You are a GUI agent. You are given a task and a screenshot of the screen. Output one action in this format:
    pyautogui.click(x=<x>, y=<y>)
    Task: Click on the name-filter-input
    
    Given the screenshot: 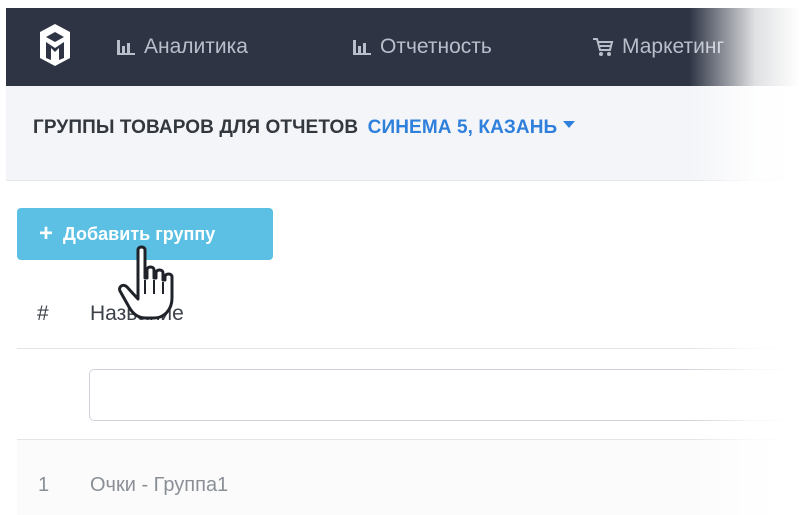 What is the action you would take?
    pyautogui.click(x=444, y=395)
    